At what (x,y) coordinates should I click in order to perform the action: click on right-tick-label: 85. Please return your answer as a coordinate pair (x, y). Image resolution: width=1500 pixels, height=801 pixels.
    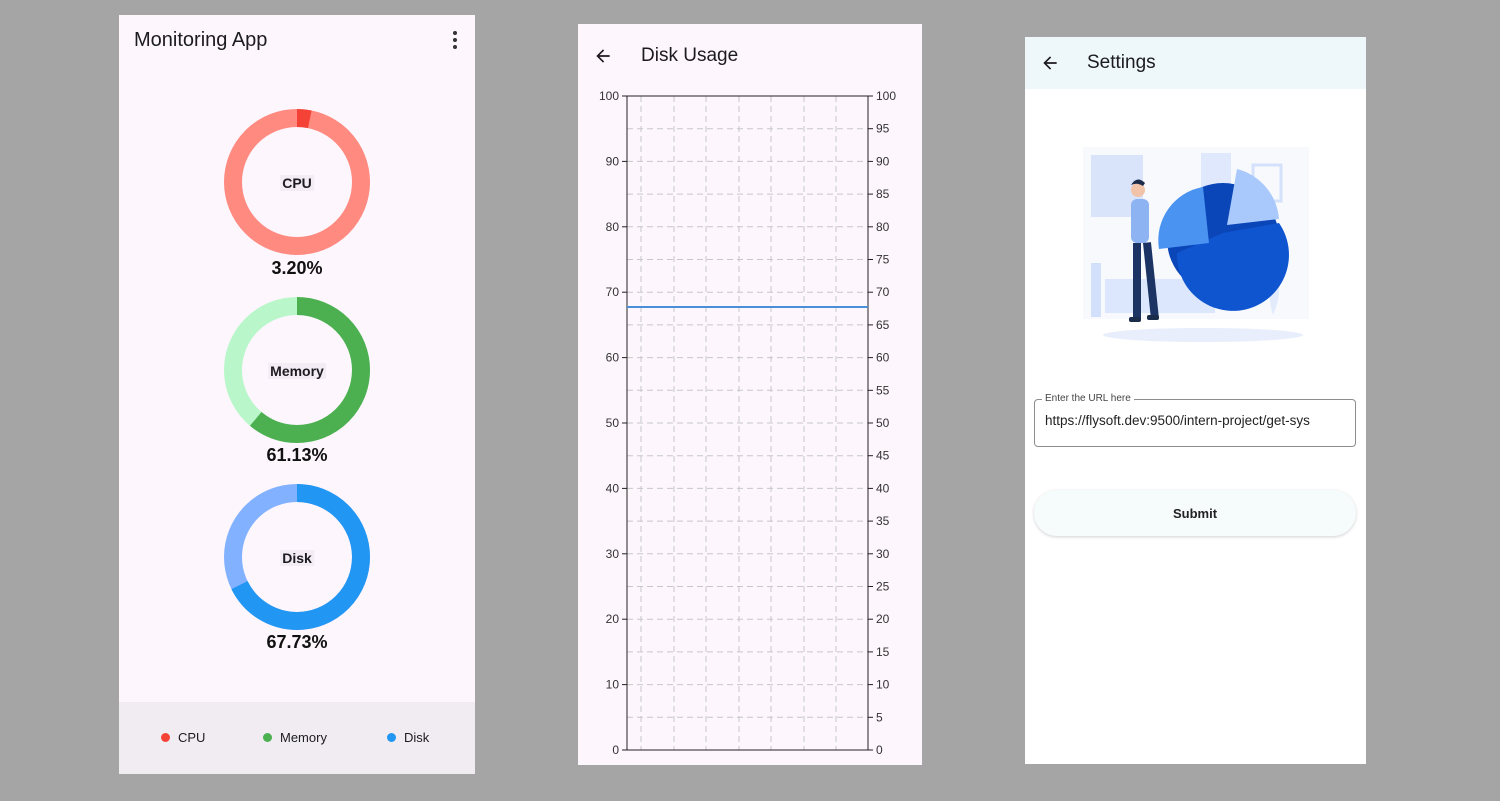
    Looking at the image, I should click on (883, 194).